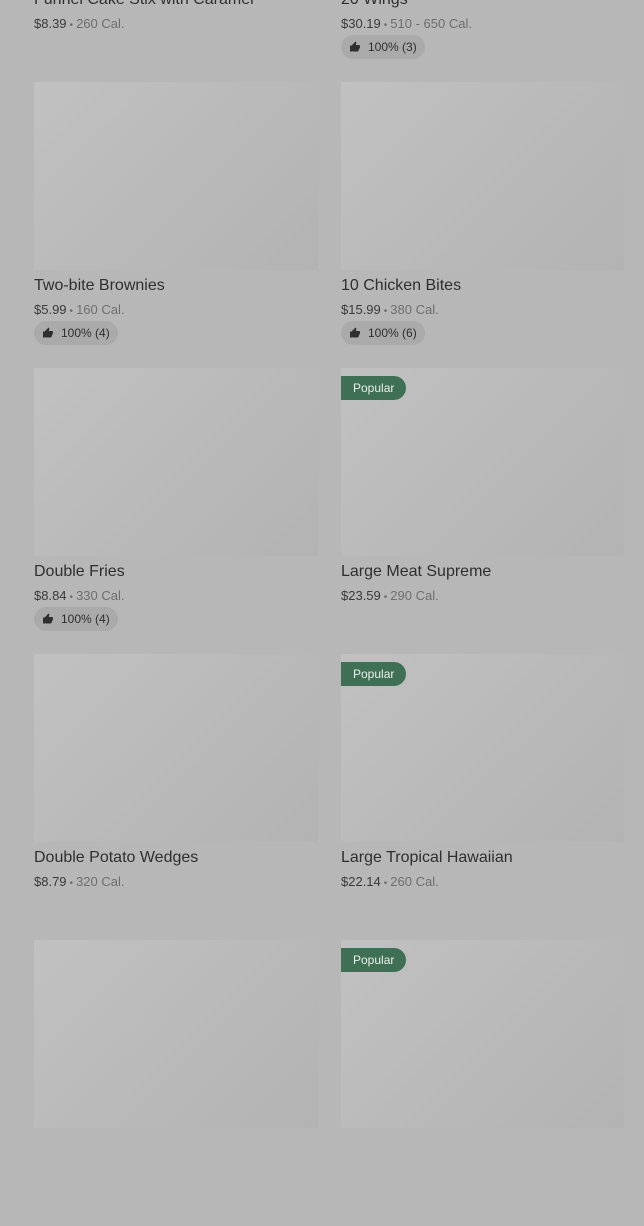 The height and width of the screenshot is (1226, 644). I want to click on menu-item-card: Popular, so click(482, 1083).